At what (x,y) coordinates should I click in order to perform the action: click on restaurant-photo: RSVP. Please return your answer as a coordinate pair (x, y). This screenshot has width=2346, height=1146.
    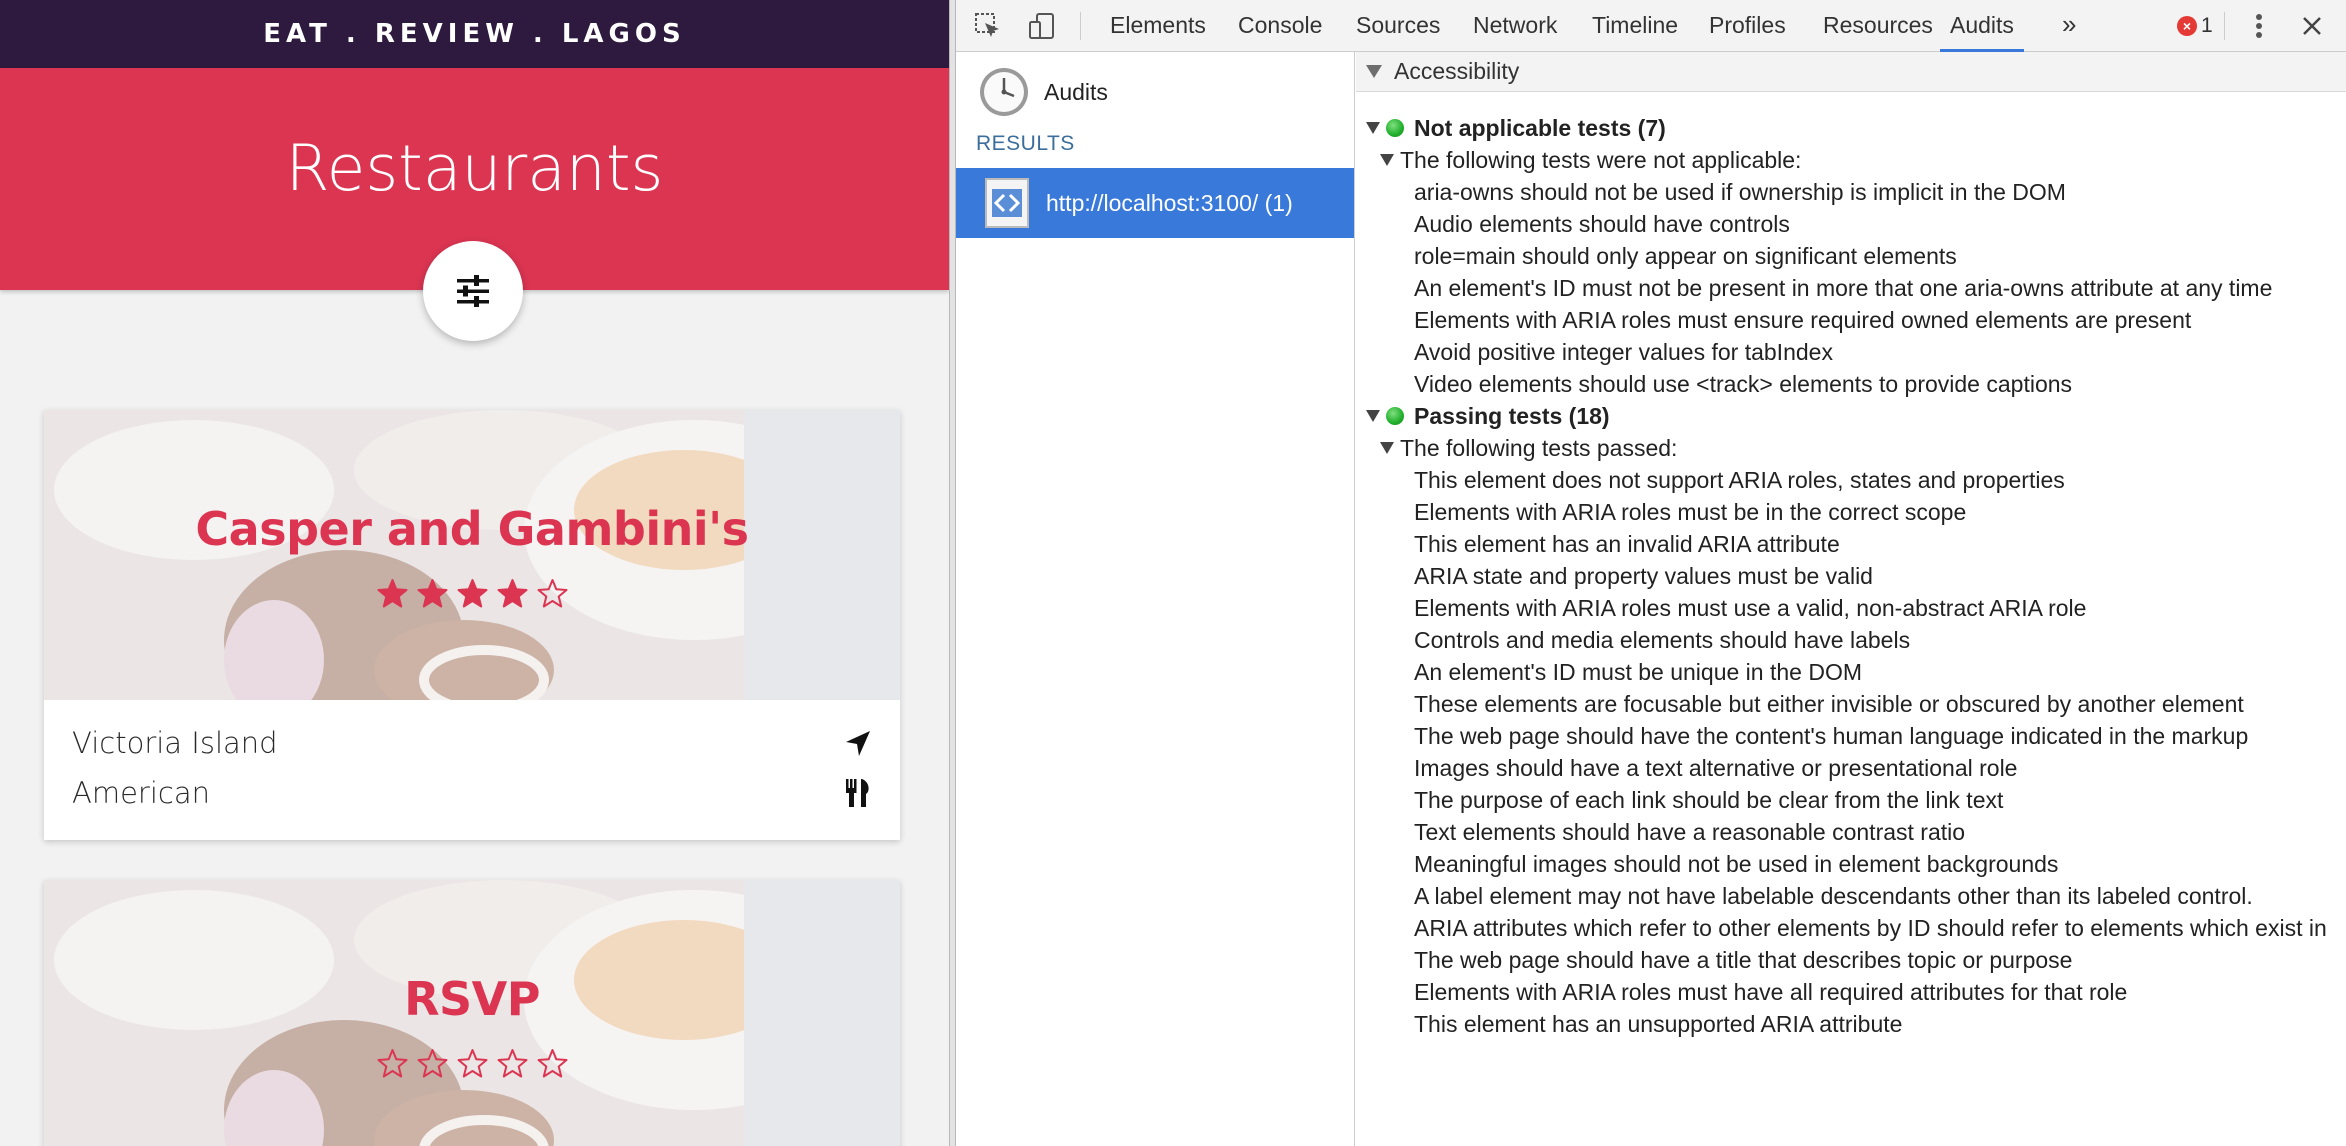
    Looking at the image, I should click on (472, 1013).